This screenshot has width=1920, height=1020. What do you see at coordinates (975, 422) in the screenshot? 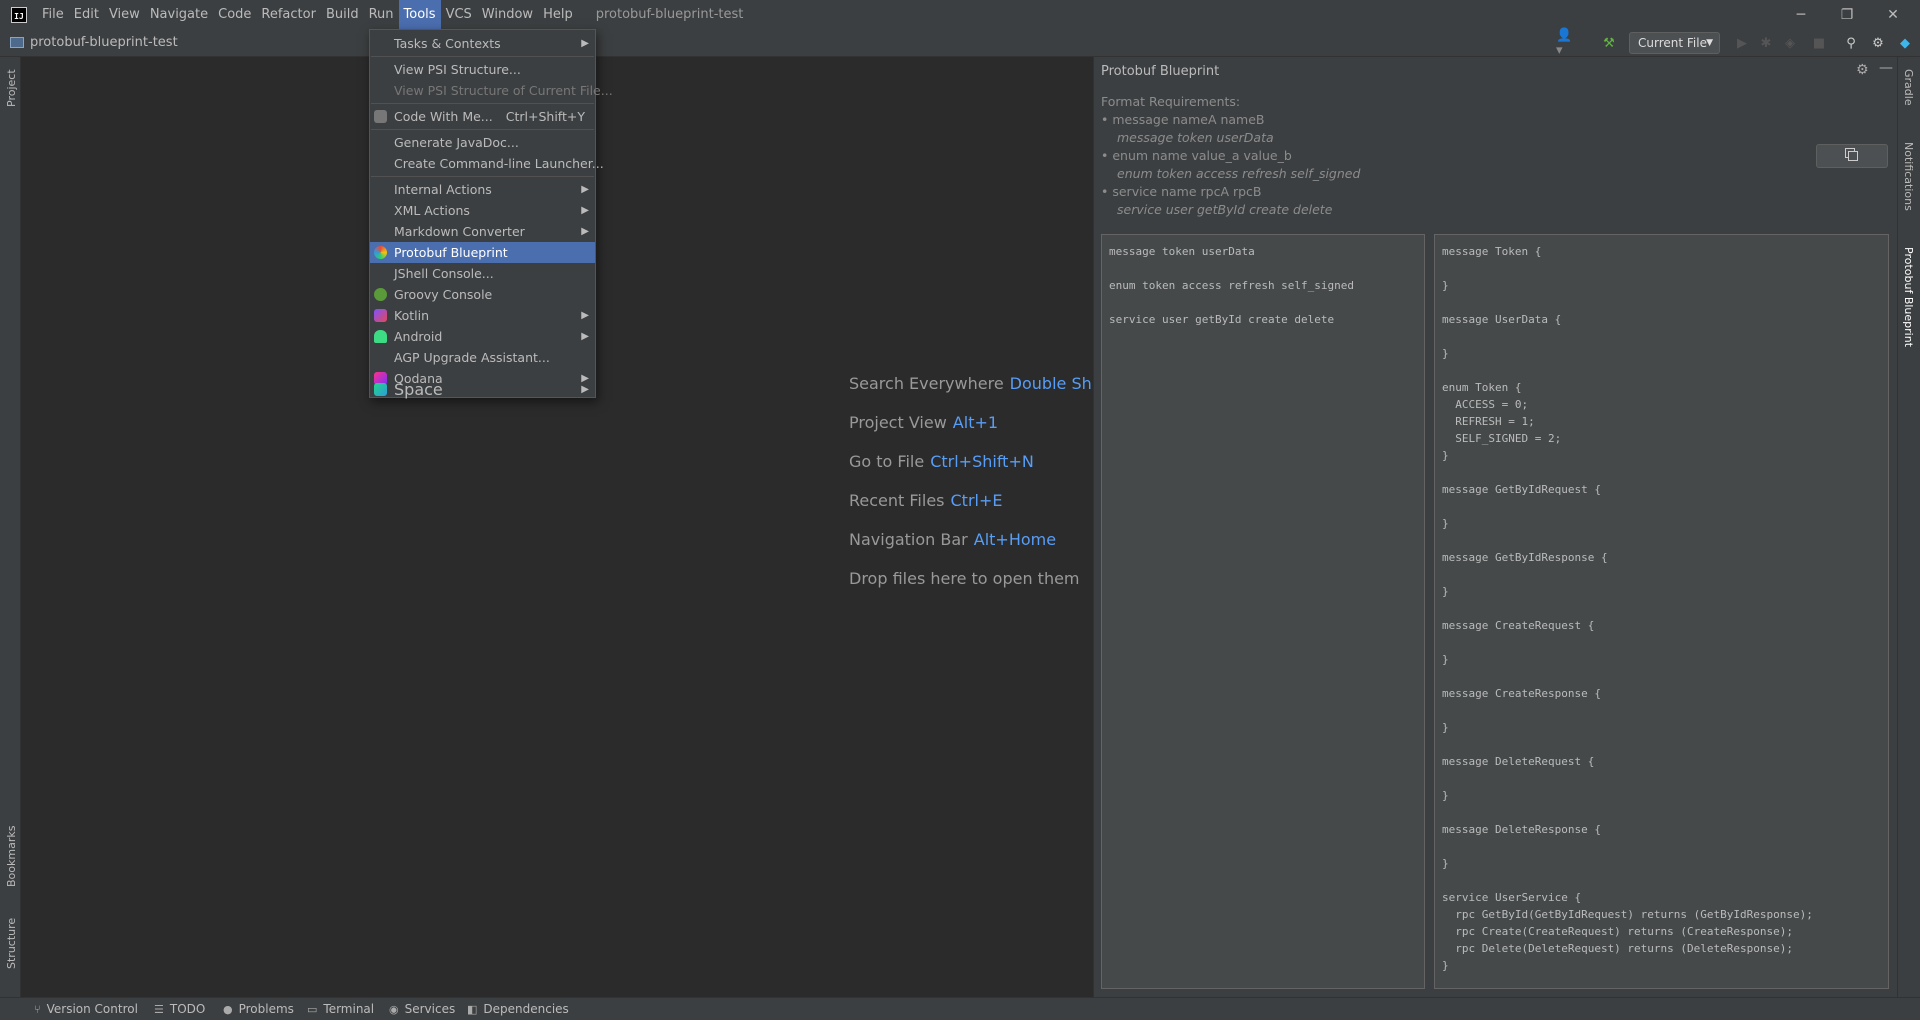
I see `hint-shortcut: Alt+1` at bounding box center [975, 422].